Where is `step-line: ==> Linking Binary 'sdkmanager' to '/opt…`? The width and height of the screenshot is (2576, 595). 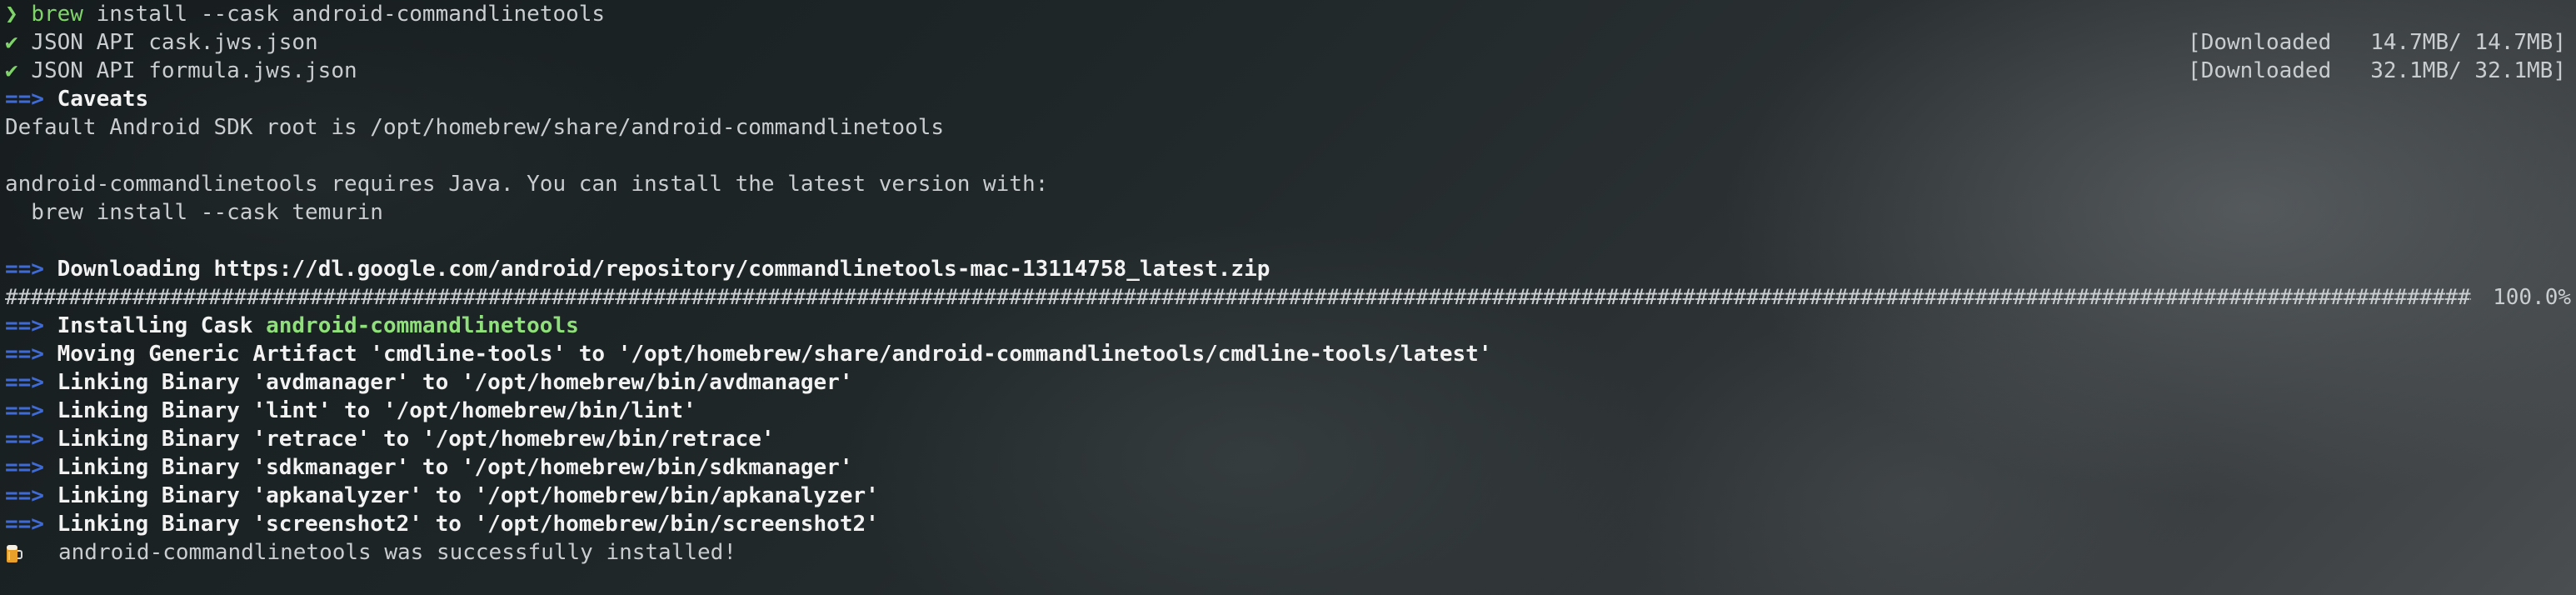 step-line: ==> Linking Binary 'sdkmanager' to '/opt… is located at coordinates (1288, 467).